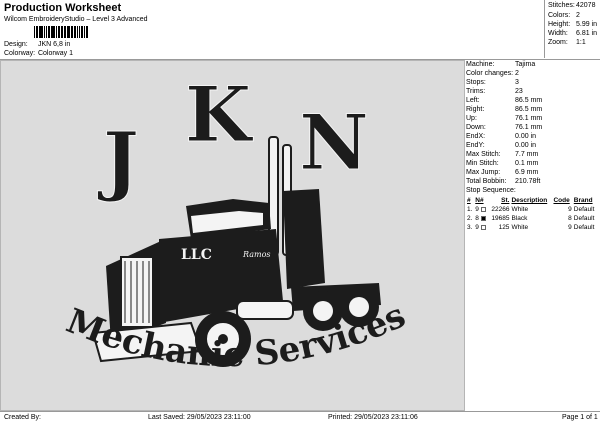  Describe the element at coordinates (505, 200) in the screenshot. I see `col-stitches: St.` at that location.